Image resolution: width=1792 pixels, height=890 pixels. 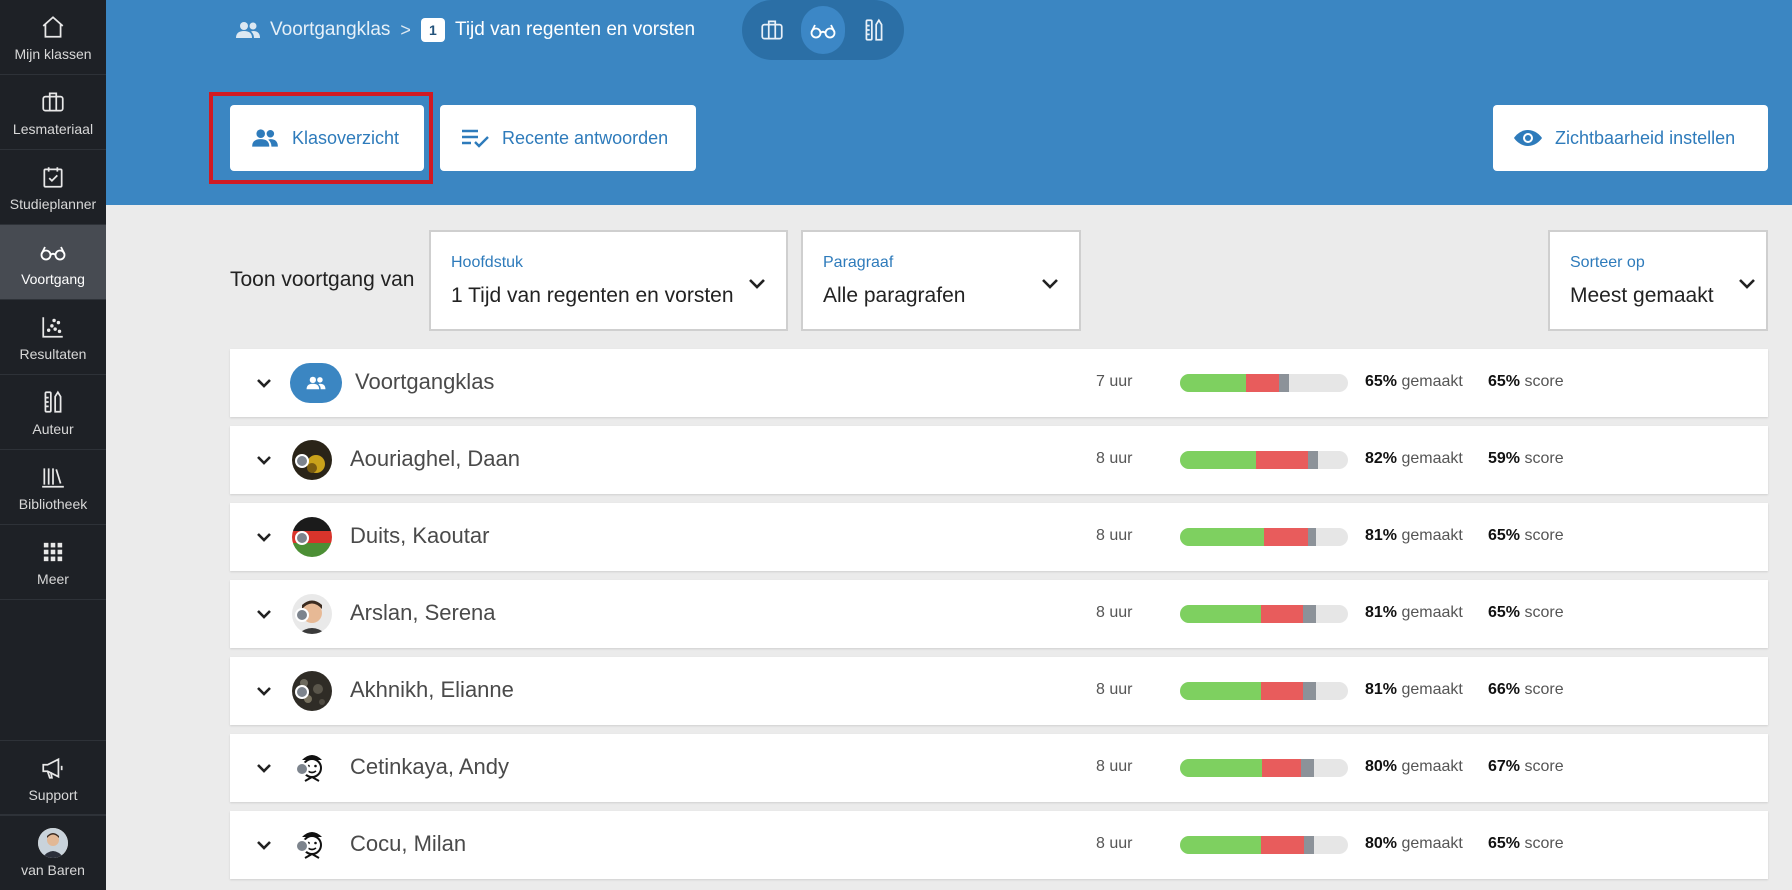 I want to click on sidebar-item-voortgang: Voortgang, so click(x=53, y=262).